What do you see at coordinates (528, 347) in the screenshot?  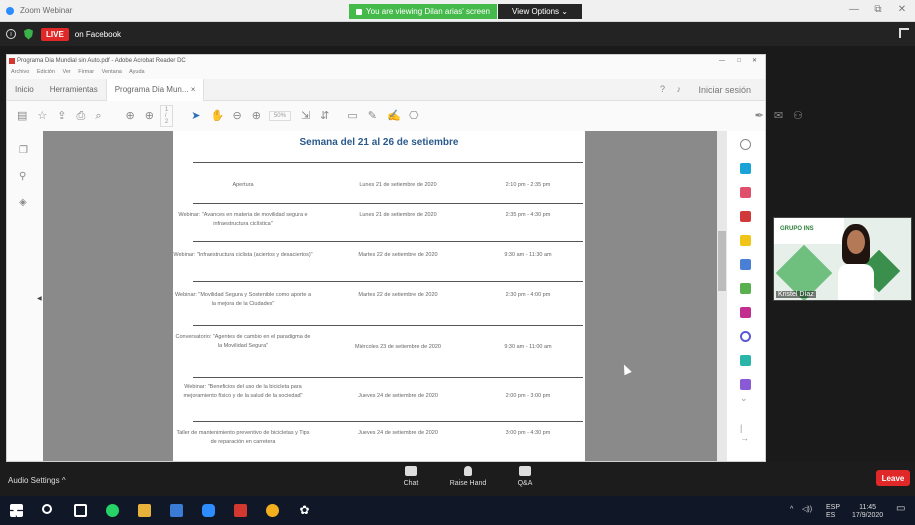 I see `time-cell: 9:30 am - 11:00 am` at bounding box center [528, 347].